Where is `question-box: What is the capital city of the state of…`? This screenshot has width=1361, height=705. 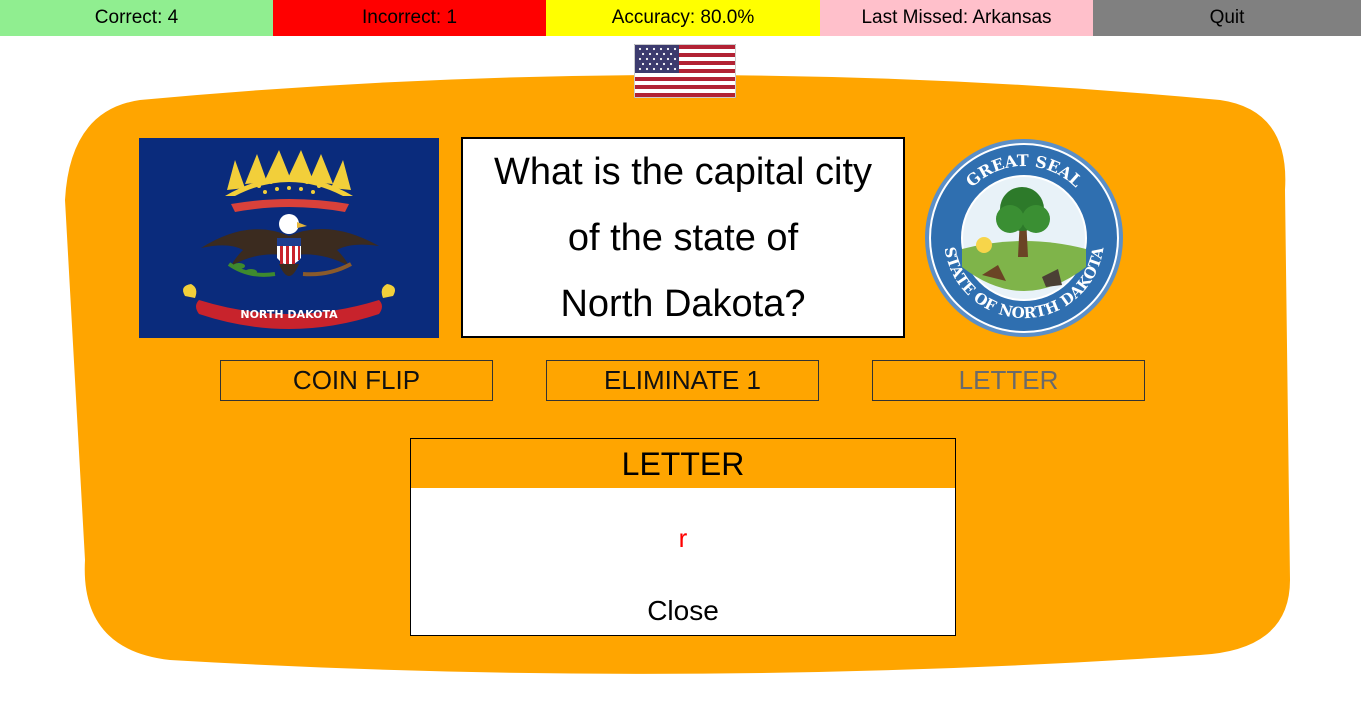
question-box: What is the capital city of the state of… is located at coordinates (683, 237).